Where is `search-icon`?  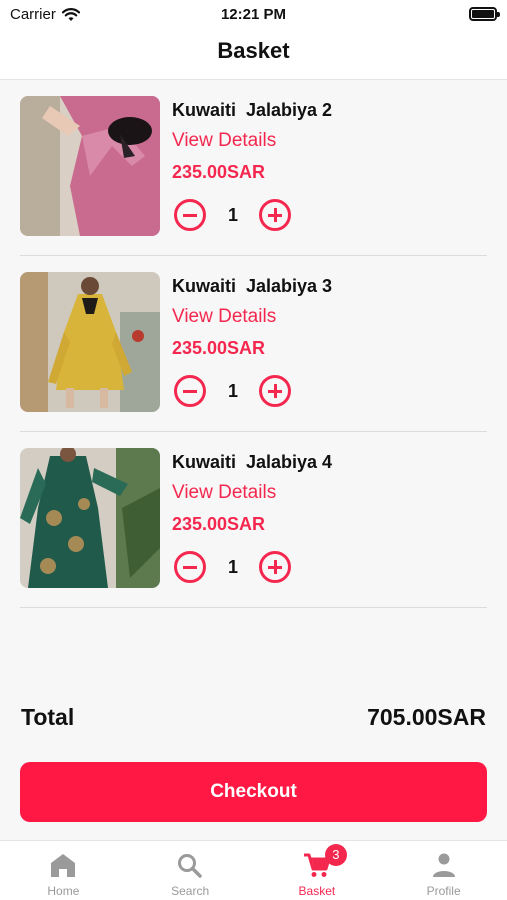
search-icon is located at coordinates (190, 865).